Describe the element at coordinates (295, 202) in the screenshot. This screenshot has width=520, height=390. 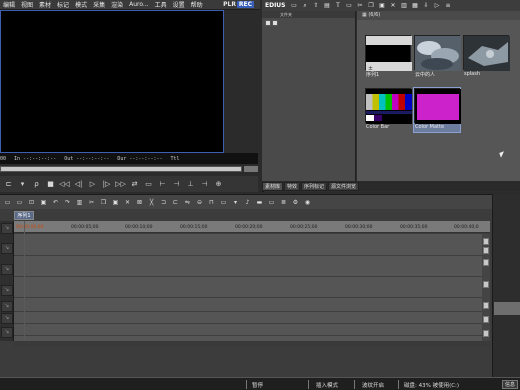
I see `settings-icon: ⚙` at that location.